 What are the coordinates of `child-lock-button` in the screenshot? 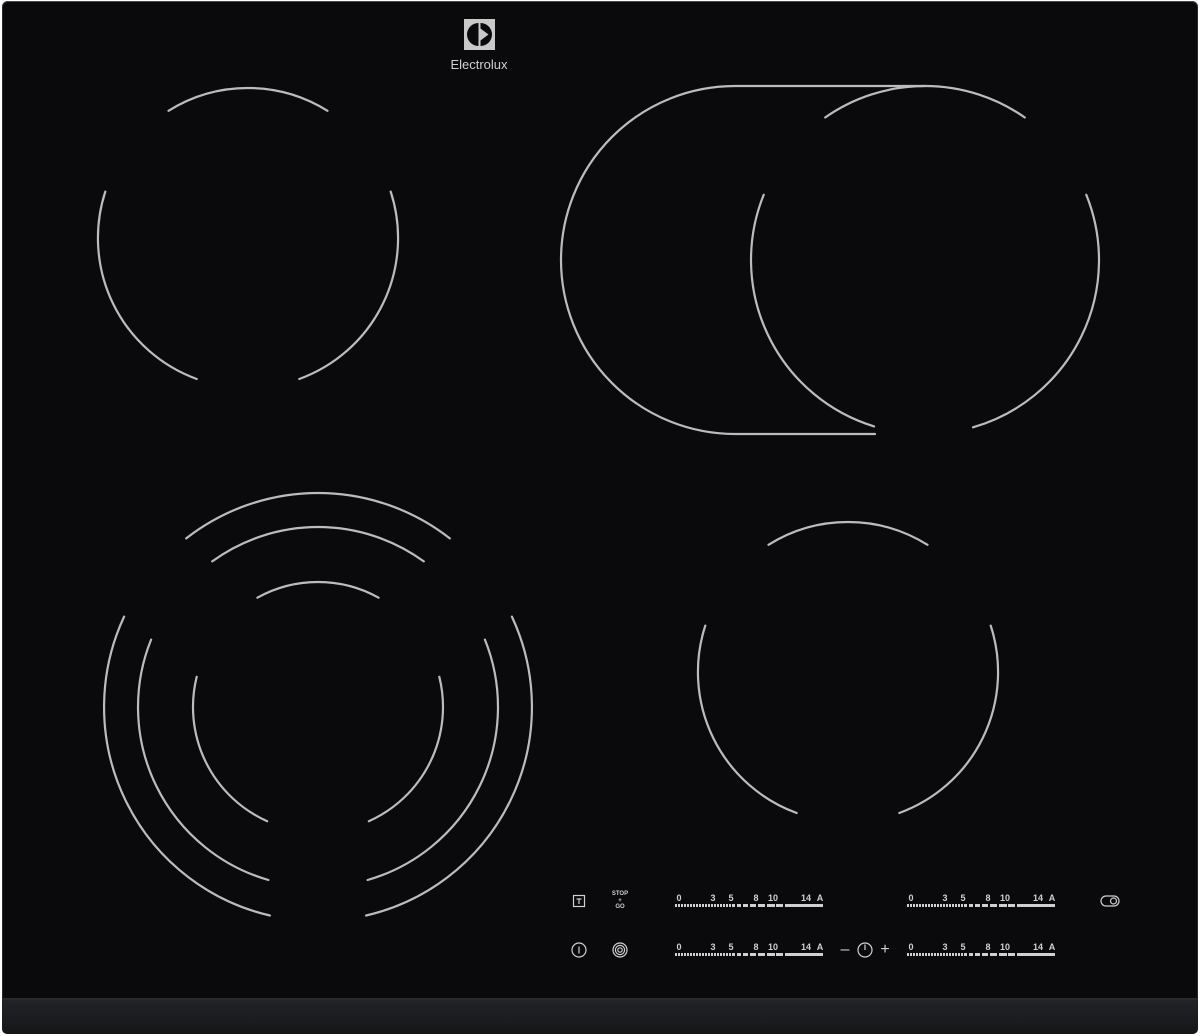 It's located at (579, 901).